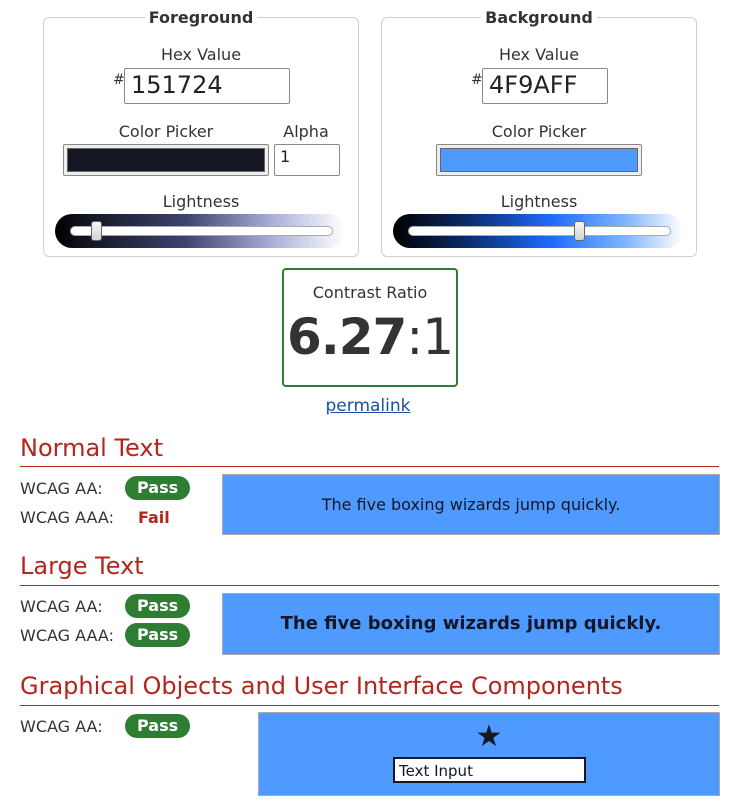  I want to click on normal-aaa-badge: Fail, so click(154, 517).